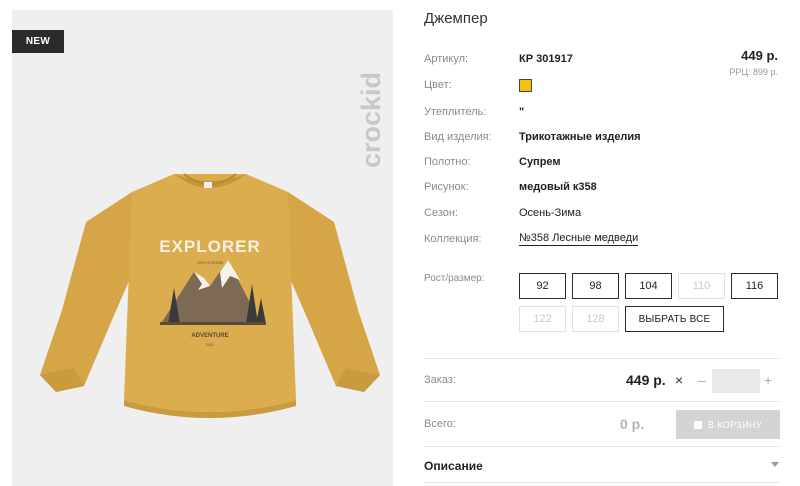  I want to click on add-to-cart-button: В КОРЗИНУ, so click(728, 424).